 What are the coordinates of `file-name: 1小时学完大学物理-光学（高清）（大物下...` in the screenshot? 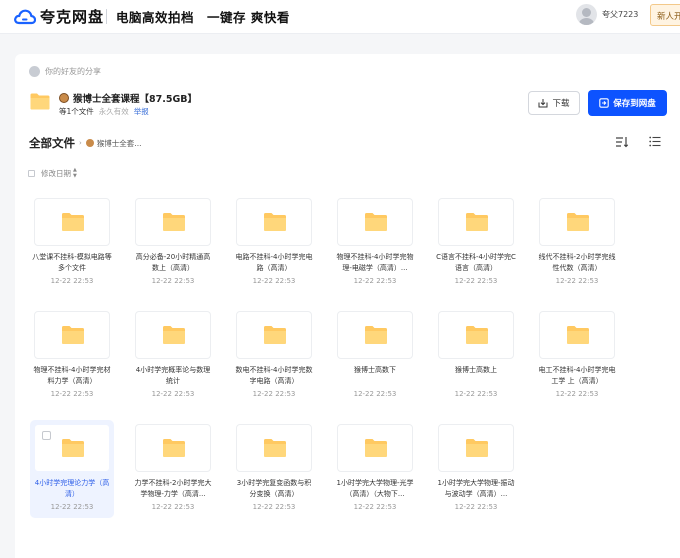 It's located at (375, 489).